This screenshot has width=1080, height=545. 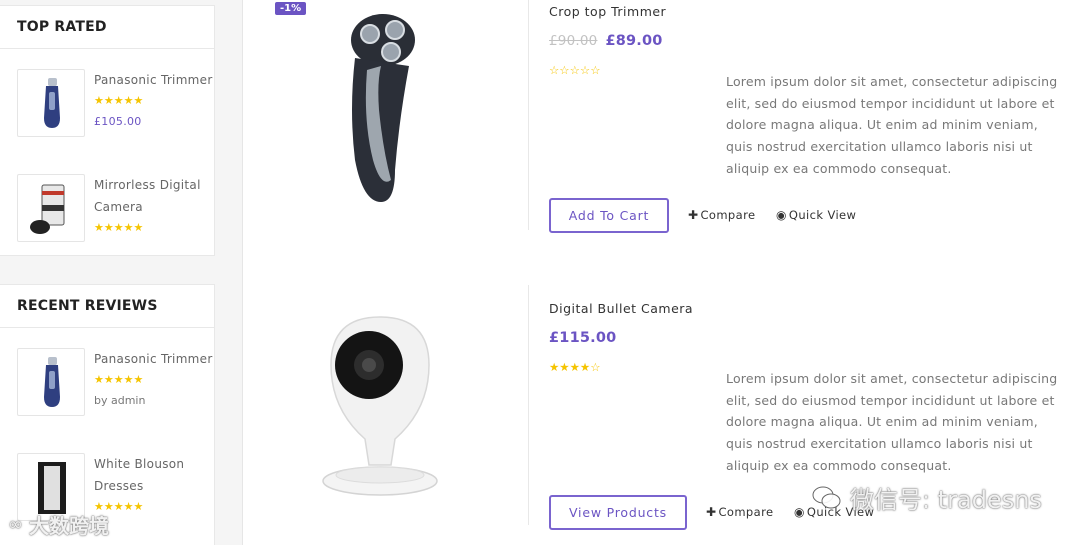 What do you see at coordinates (621, 308) in the screenshot?
I see `product-title: Digital Bullet Camera` at bounding box center [621, 308].